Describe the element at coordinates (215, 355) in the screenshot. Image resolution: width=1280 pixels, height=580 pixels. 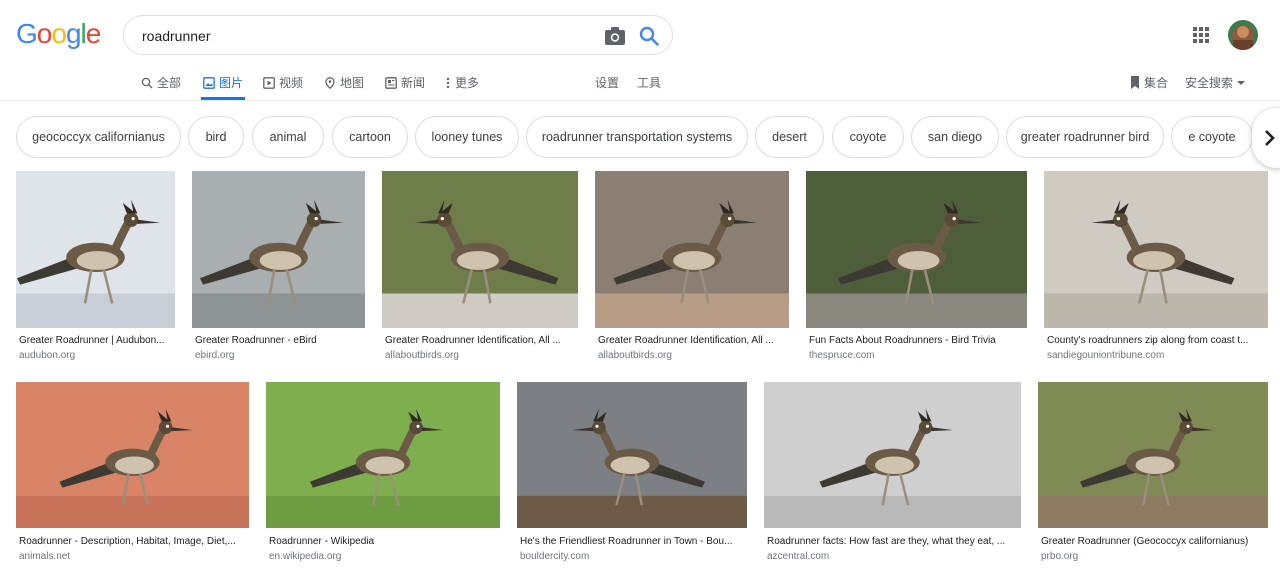
I see `result-domain: ebird.org` at that location.